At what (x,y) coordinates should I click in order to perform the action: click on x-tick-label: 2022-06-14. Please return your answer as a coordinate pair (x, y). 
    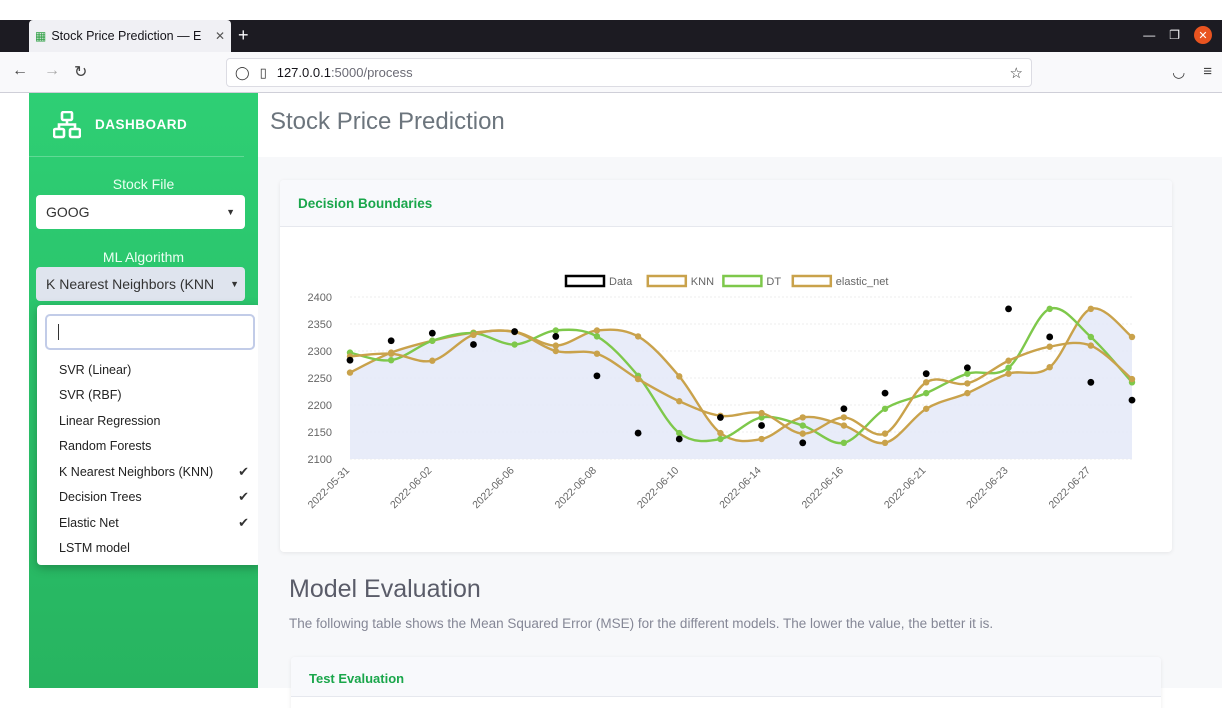
    Looking at the image, I should click on (740, 488).